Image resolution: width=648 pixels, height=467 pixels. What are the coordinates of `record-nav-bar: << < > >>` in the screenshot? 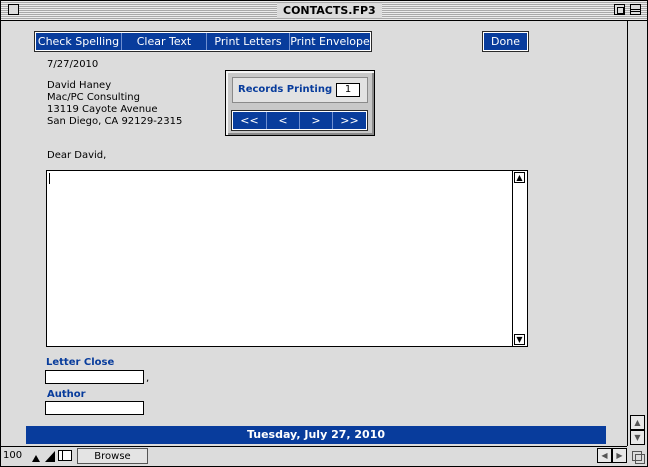 It's located at (299, 120).